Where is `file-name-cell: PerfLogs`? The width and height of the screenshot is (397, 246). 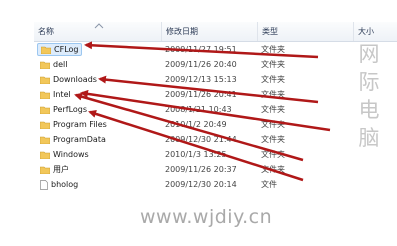 file-name-cell: PerfLogs is located at coordinates (63, 109).